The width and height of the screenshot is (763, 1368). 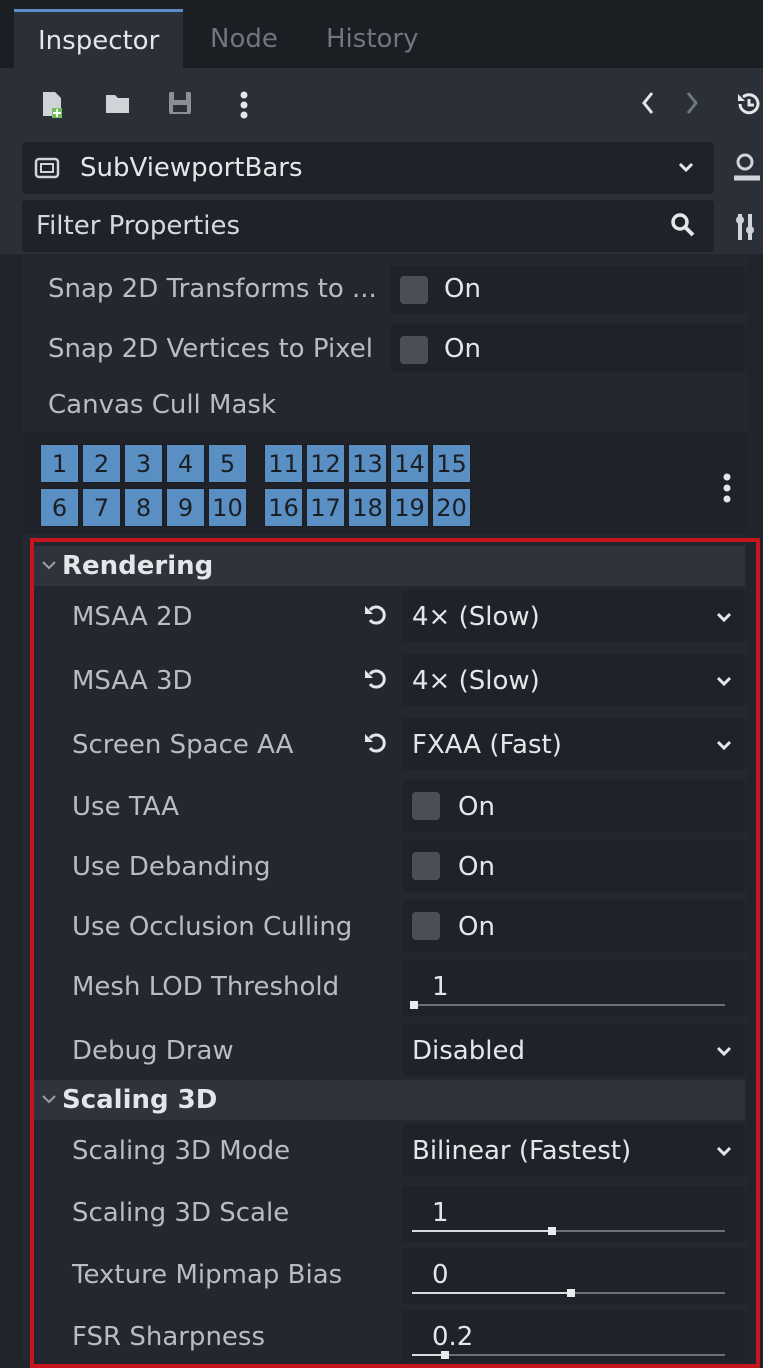 What do you see at coordinates (52, 106) in the screenshot?
I see `new-resource-icon` at bounding box center [52, 106].